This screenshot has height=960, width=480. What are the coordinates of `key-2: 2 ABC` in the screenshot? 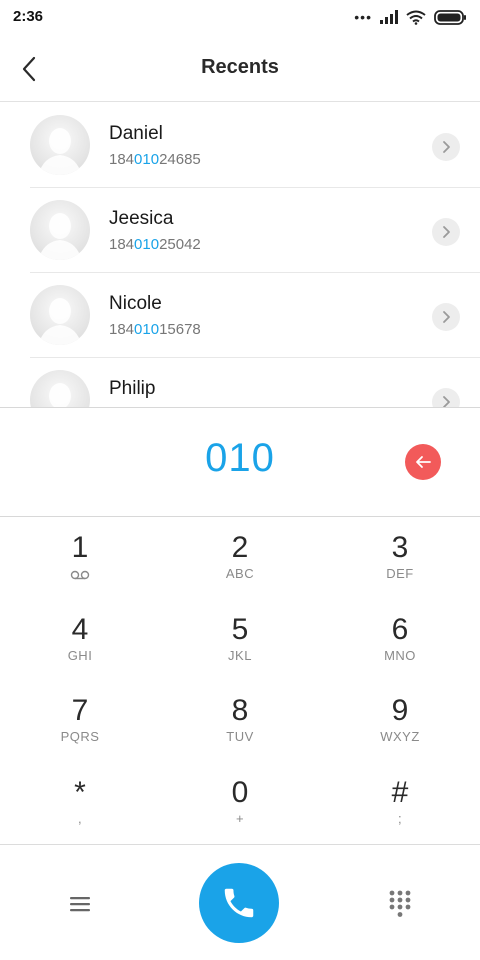 It's located at (240, 559).